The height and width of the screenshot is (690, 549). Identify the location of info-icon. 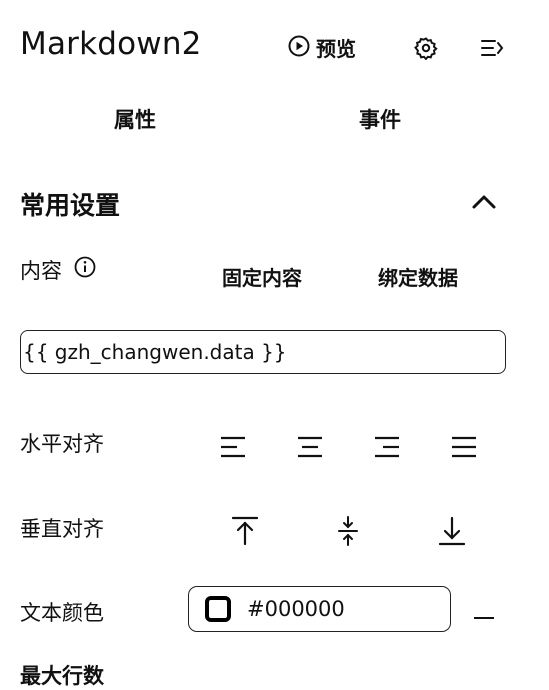
(85, 269).